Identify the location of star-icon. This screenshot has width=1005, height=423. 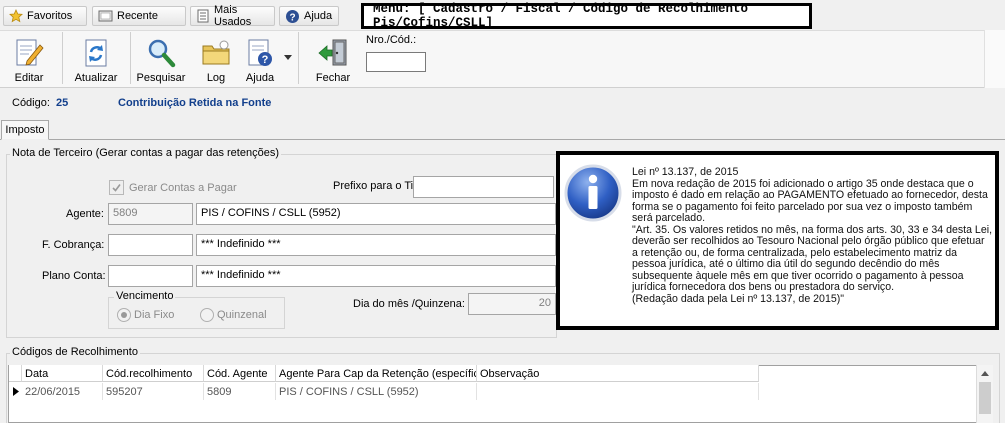
(16, 16).